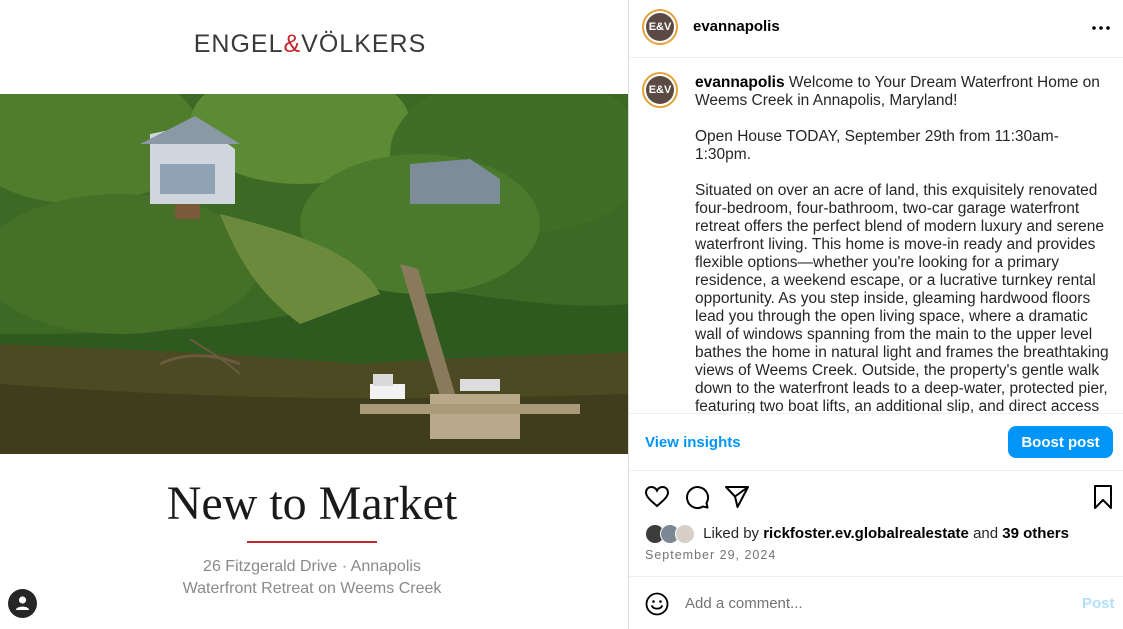  Describe the element at coordinates (737, 497) in the screenshot. I see `share-icon` at that location.